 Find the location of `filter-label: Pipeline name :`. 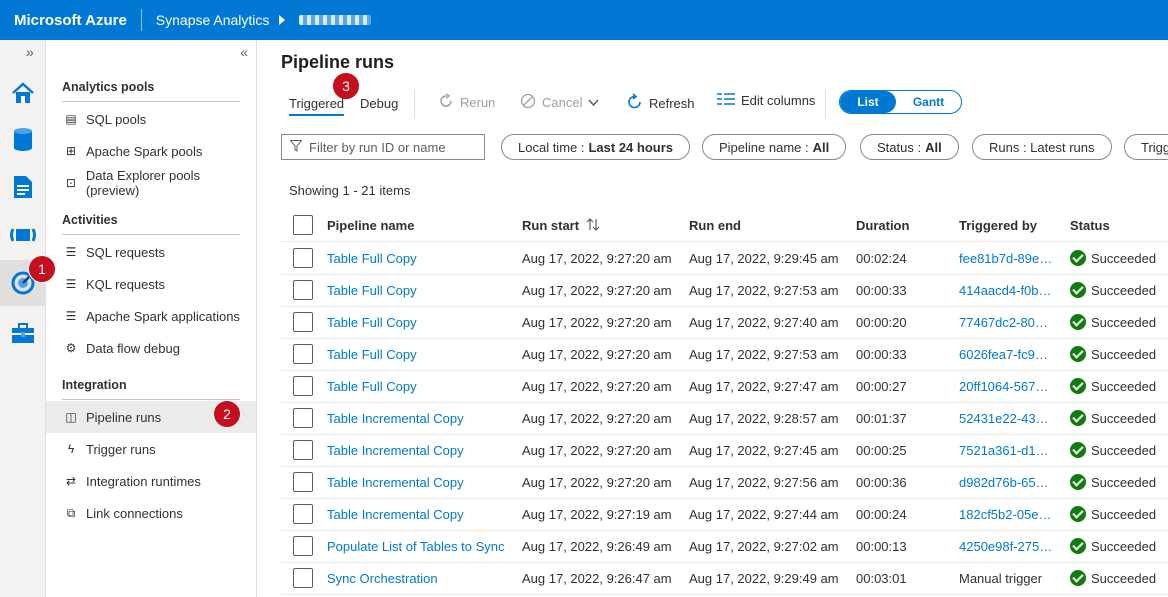

filter-label: Pipeline name : is located at coordinates (764, 147).